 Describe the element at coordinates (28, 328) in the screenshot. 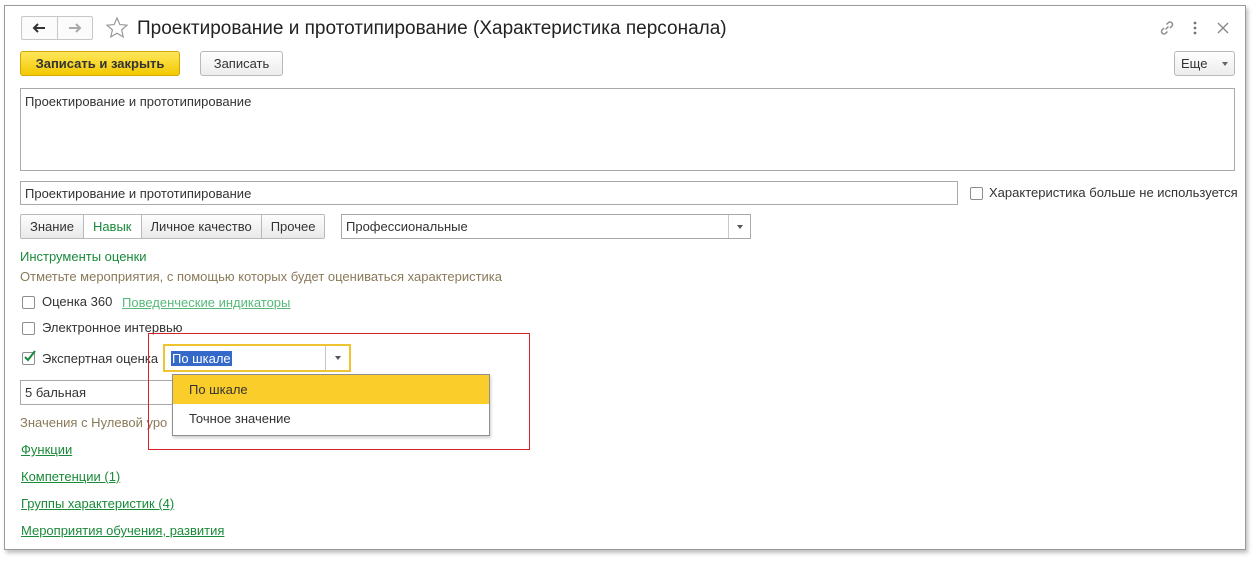

I see `interview-checkbox` at that location.